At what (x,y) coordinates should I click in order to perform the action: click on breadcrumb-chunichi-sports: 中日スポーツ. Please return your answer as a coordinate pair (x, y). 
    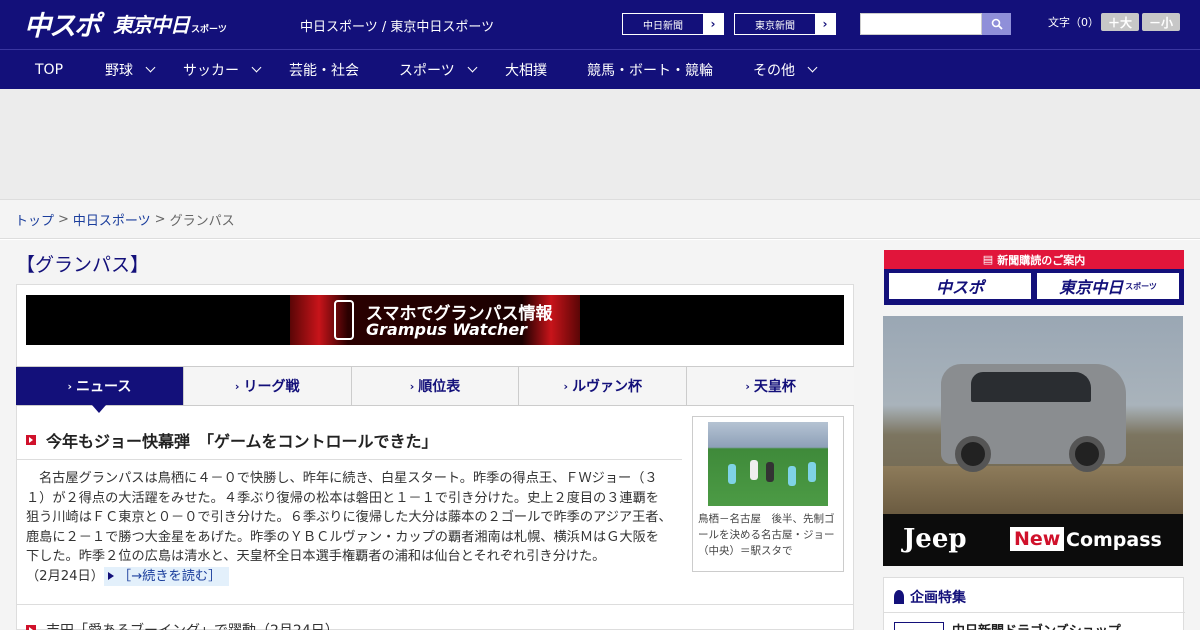
    Looking at the image, I should click on (112, 219).